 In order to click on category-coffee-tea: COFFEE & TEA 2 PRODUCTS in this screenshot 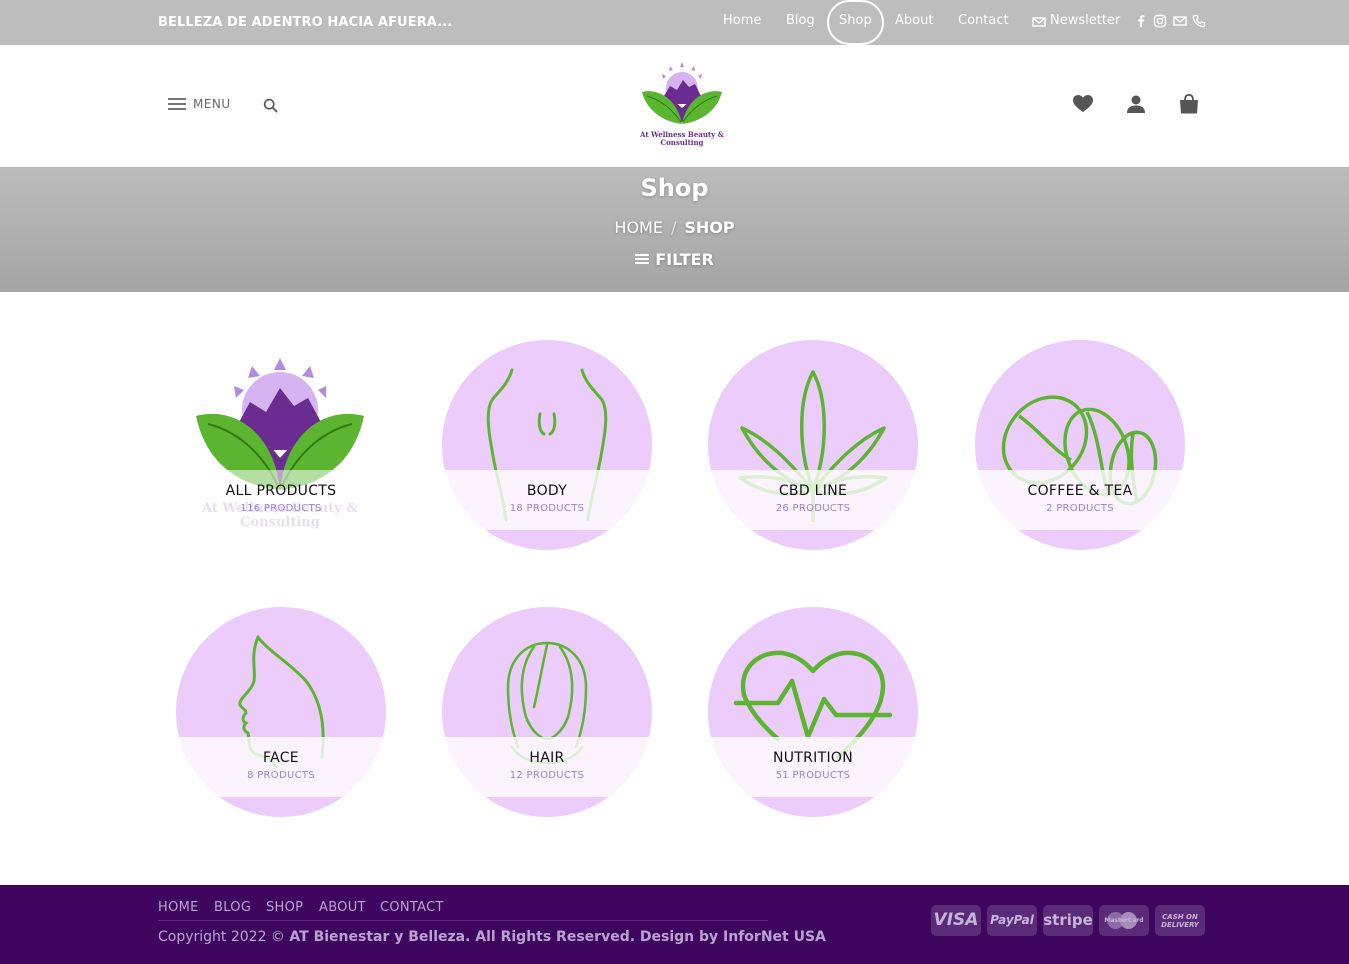, I will do `click(1080, 445)`.